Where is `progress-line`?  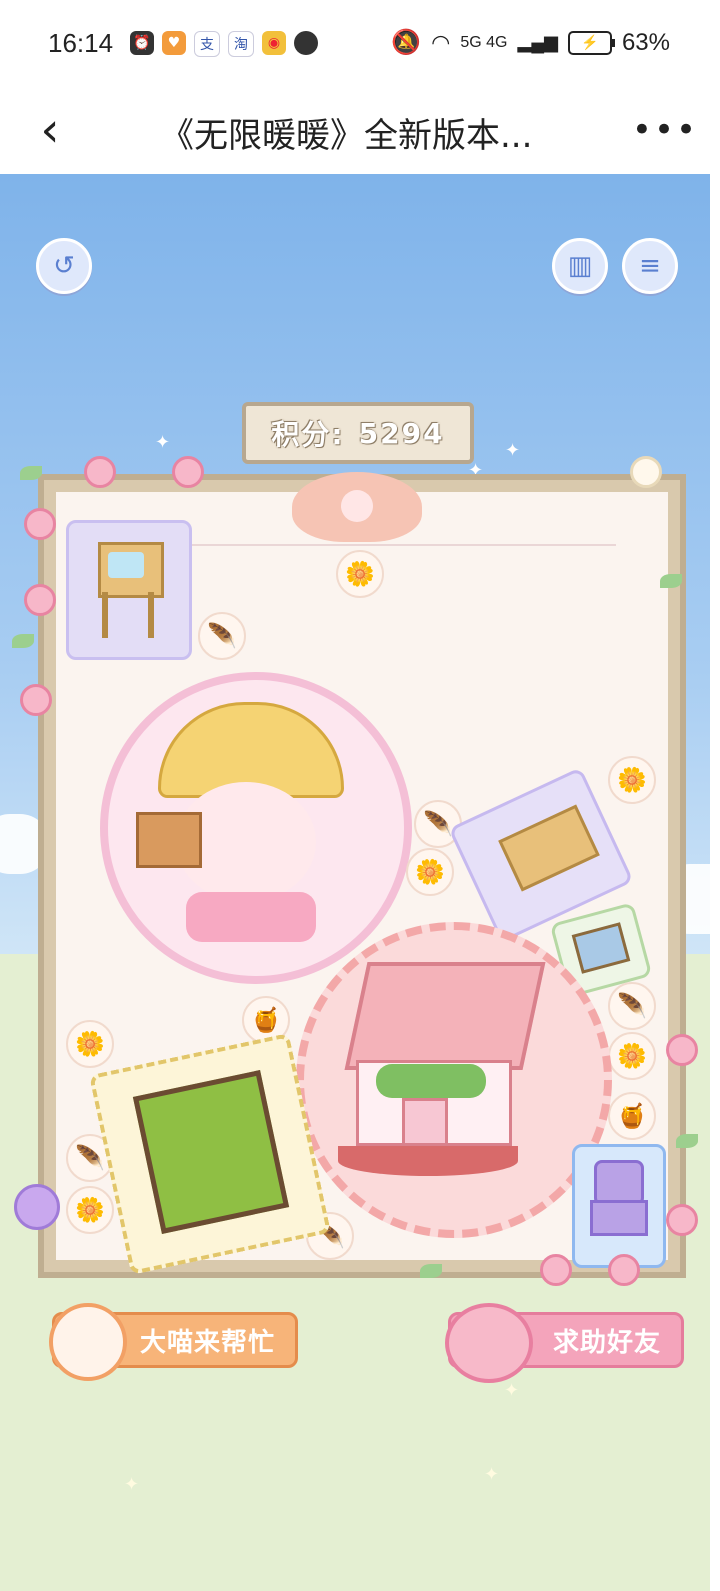 progress-line is located at coordinates (396, 545).